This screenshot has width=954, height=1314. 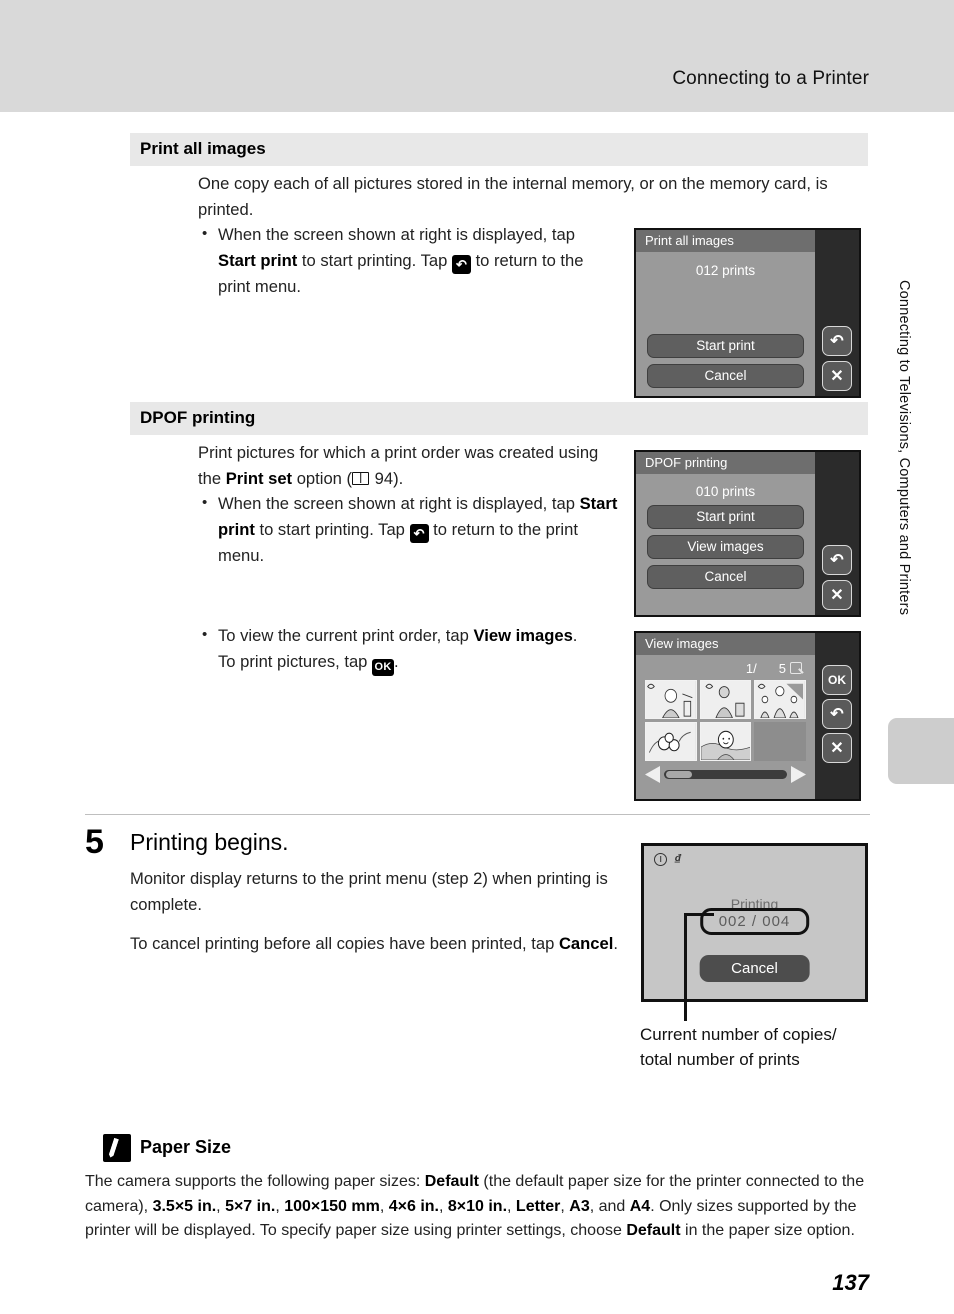 What do you see at coordinates (511, 1206) in the screenshot?
I see `note-text-7: ,` at bounding box center [511, 1206].